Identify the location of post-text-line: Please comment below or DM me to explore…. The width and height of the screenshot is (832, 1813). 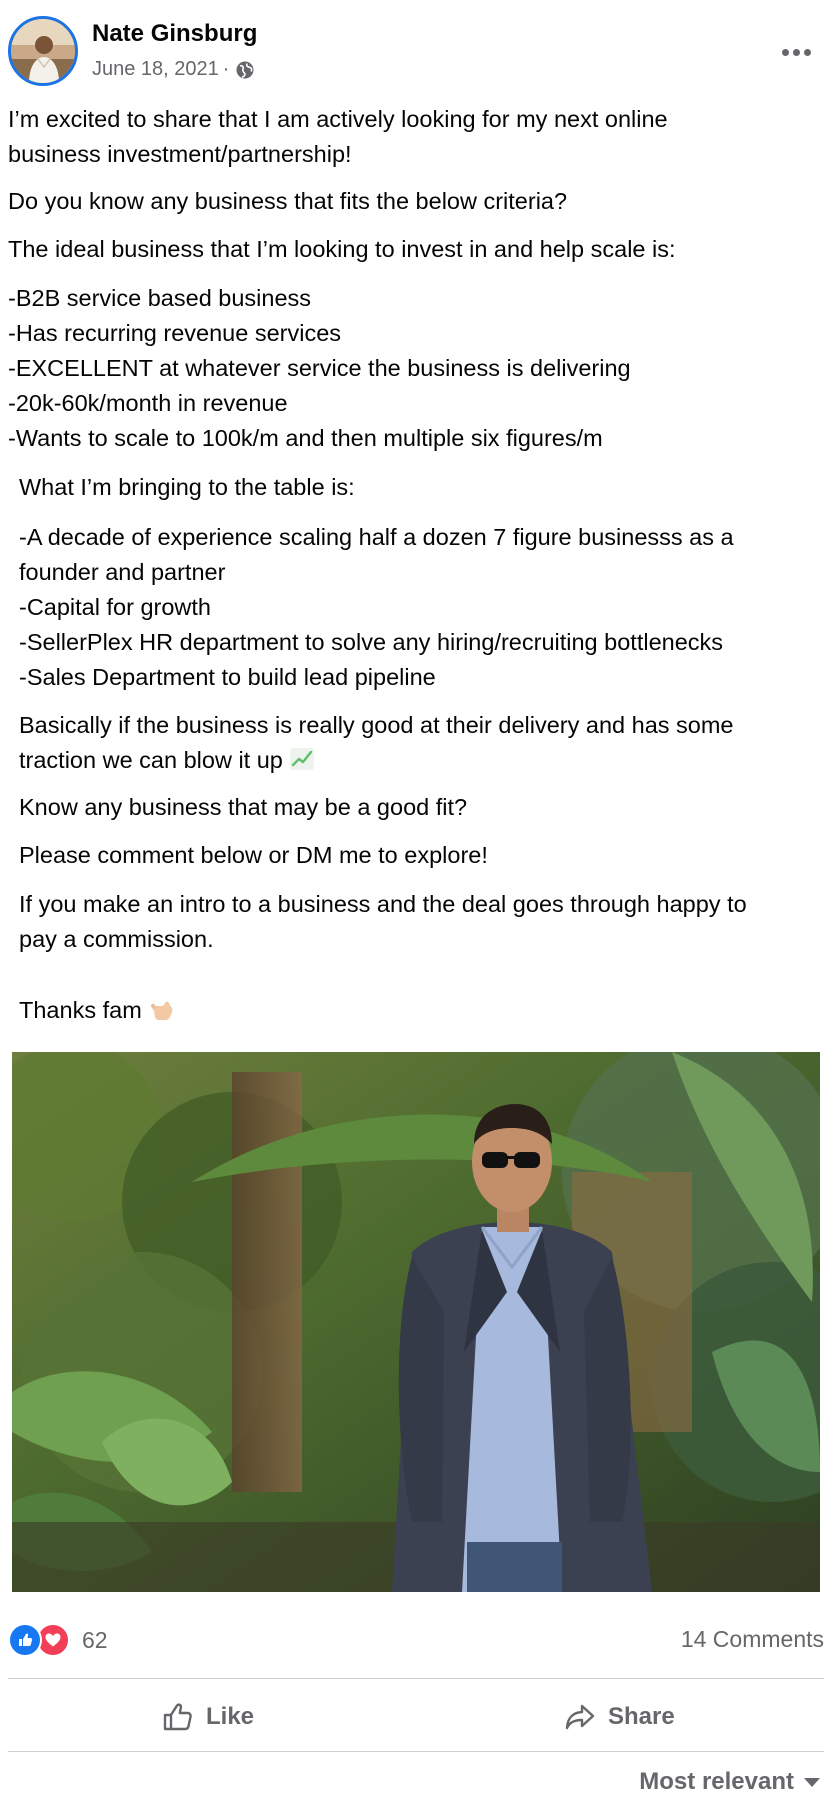
(253, 855).